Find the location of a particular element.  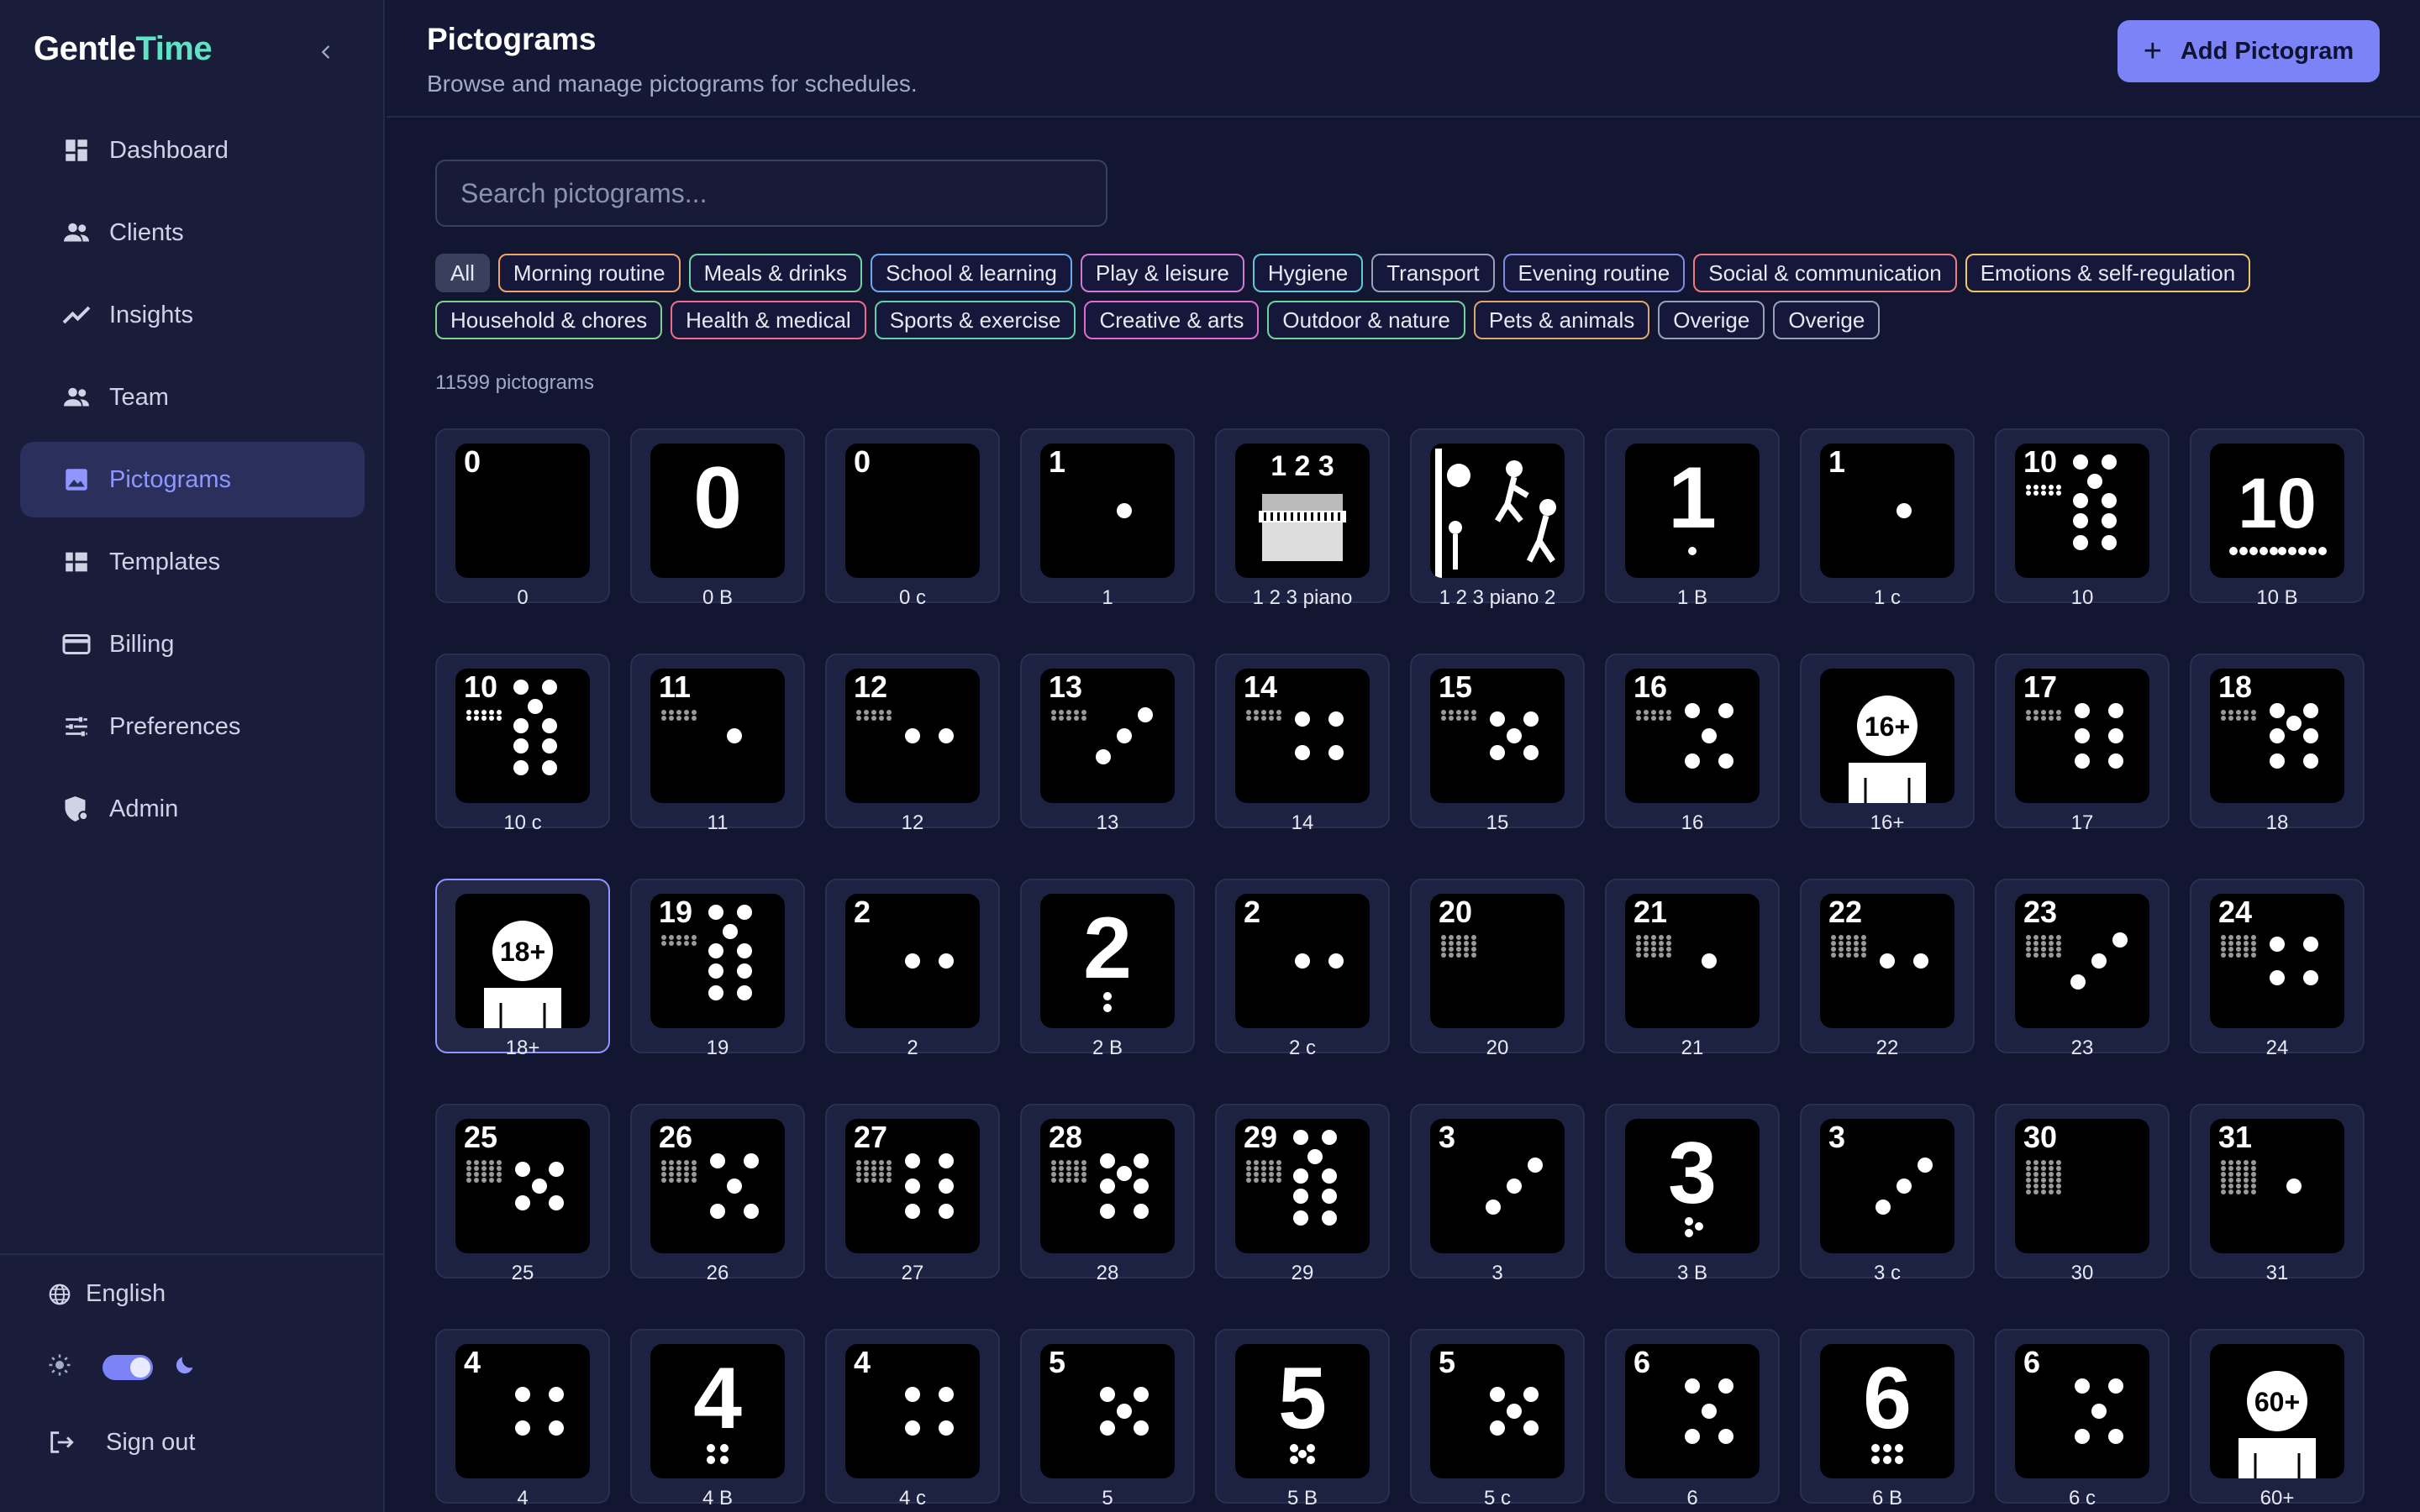

pictogram-card: 18+ 18+ is located at coordinates (522, 969).